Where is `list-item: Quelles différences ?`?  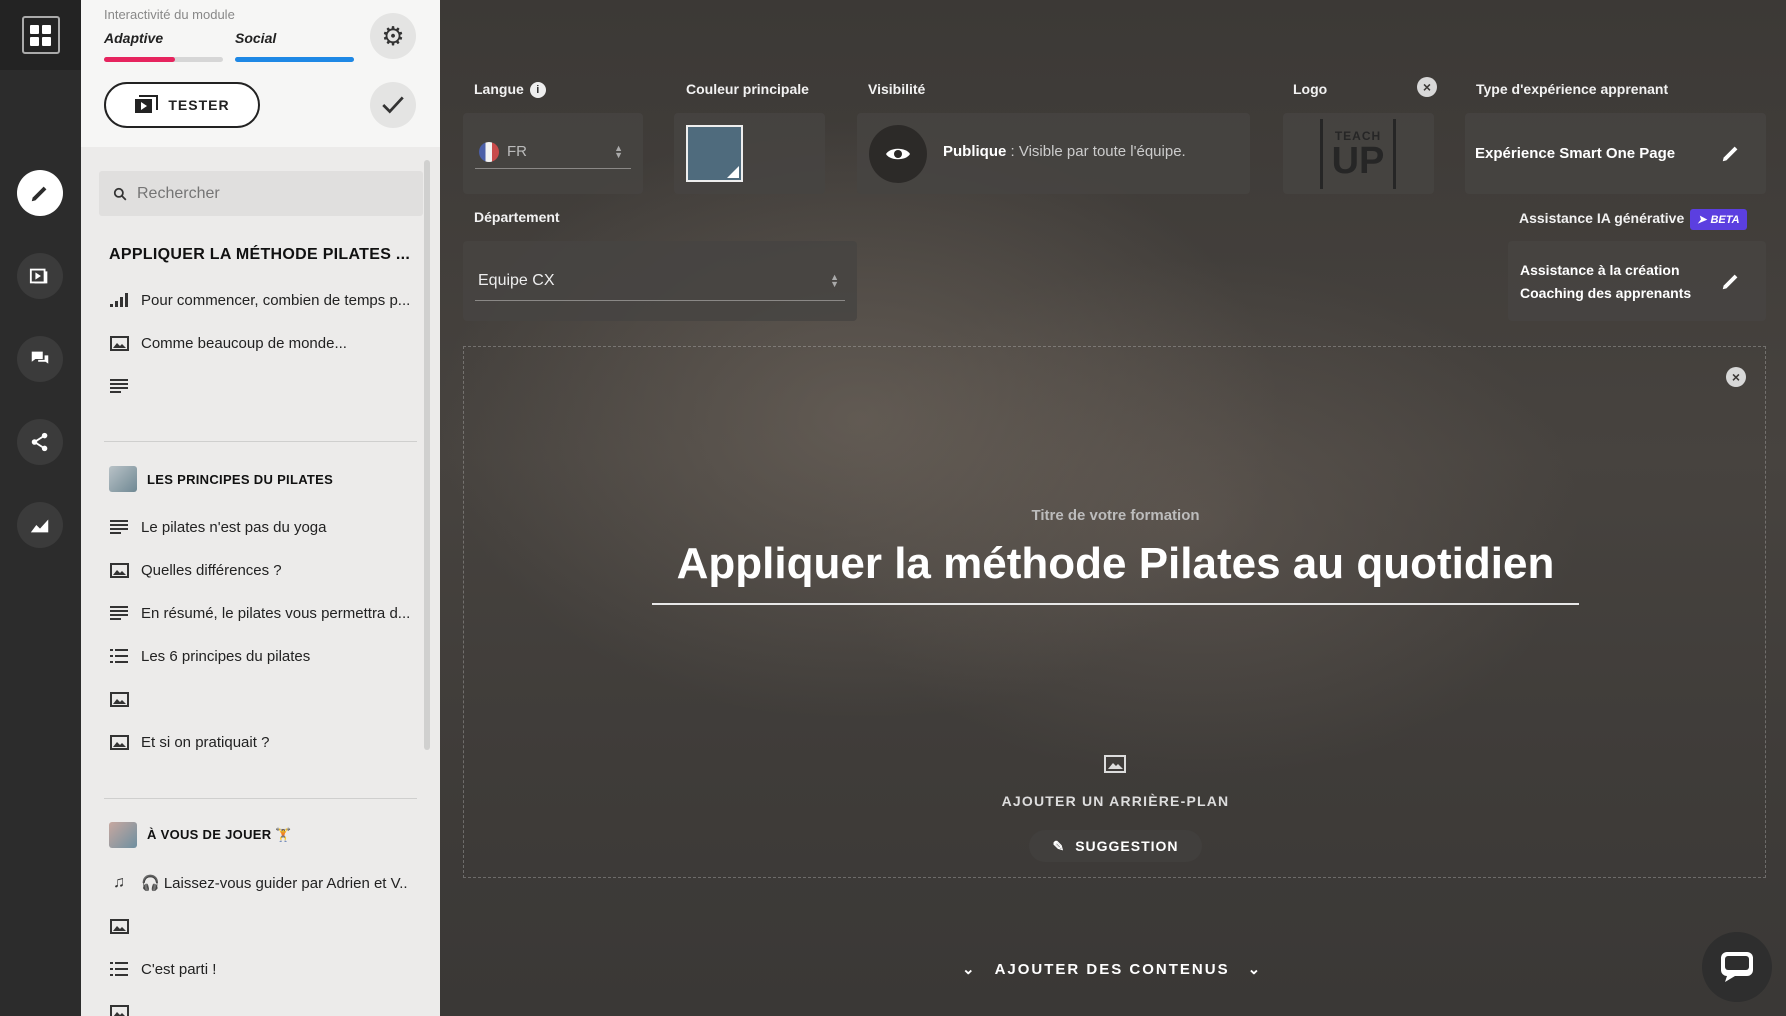
list-item: Quelles différences ? is located at coordinates (259, 570).